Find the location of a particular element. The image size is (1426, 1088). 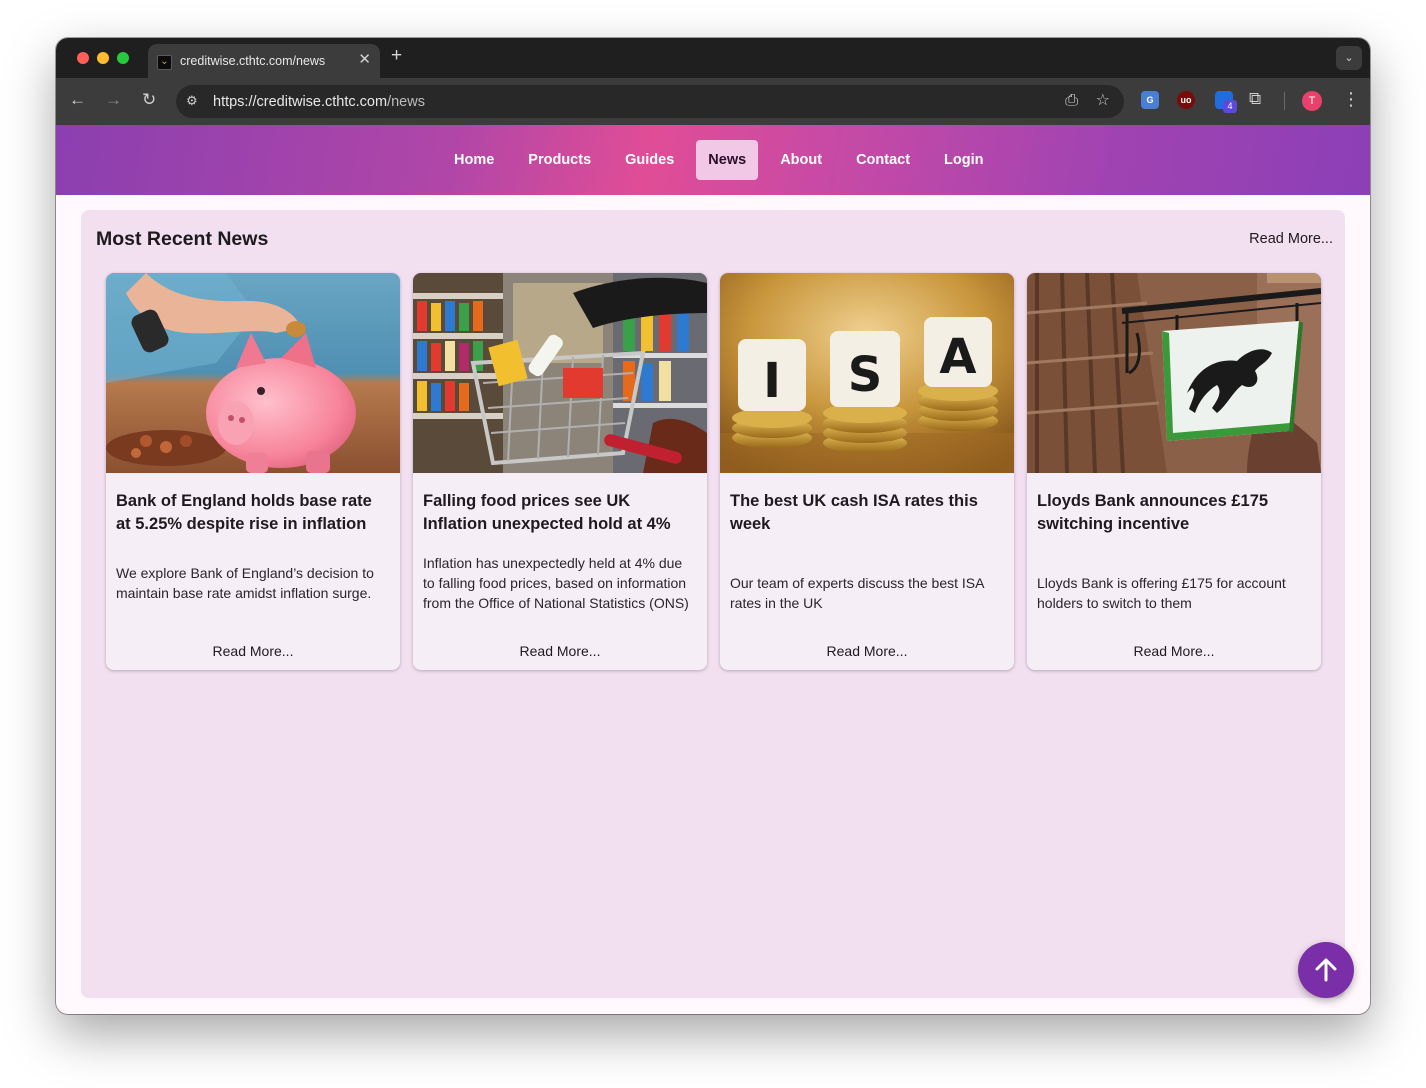

extensions-puzzle-icon: ⧉ is located at coordinates (1255, 99).